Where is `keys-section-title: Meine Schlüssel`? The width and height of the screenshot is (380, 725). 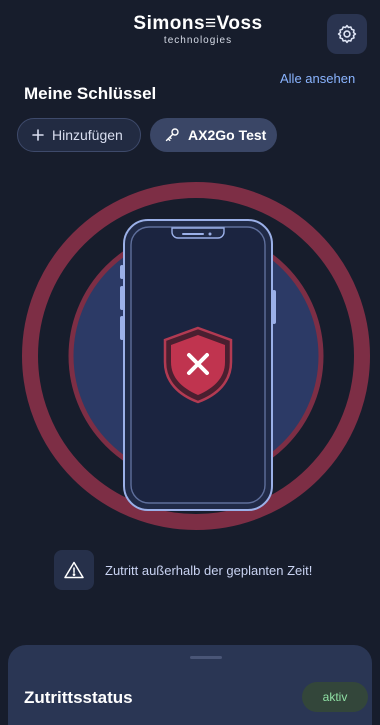
keys-section-title: Meine Schlüssel is located at coordinates (90, 93).